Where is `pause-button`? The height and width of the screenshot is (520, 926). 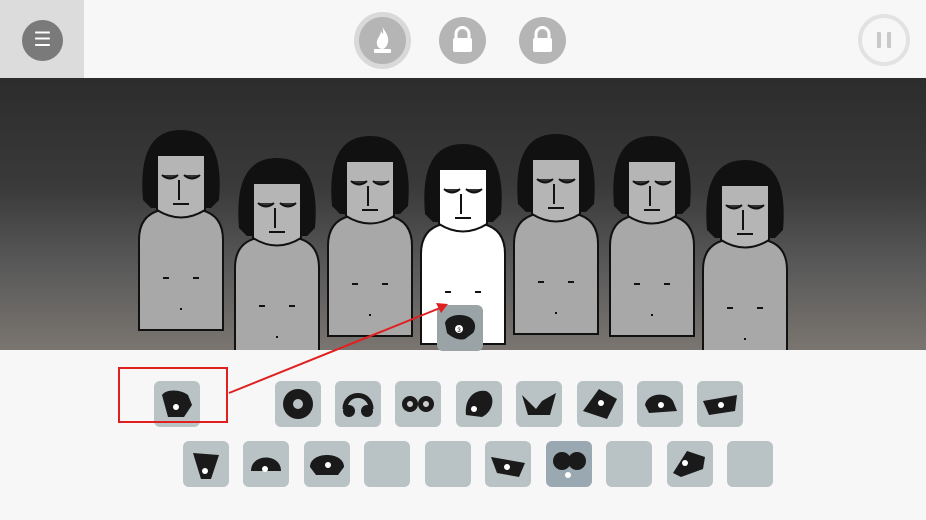 pause-button is located at coordinates (884, 40).